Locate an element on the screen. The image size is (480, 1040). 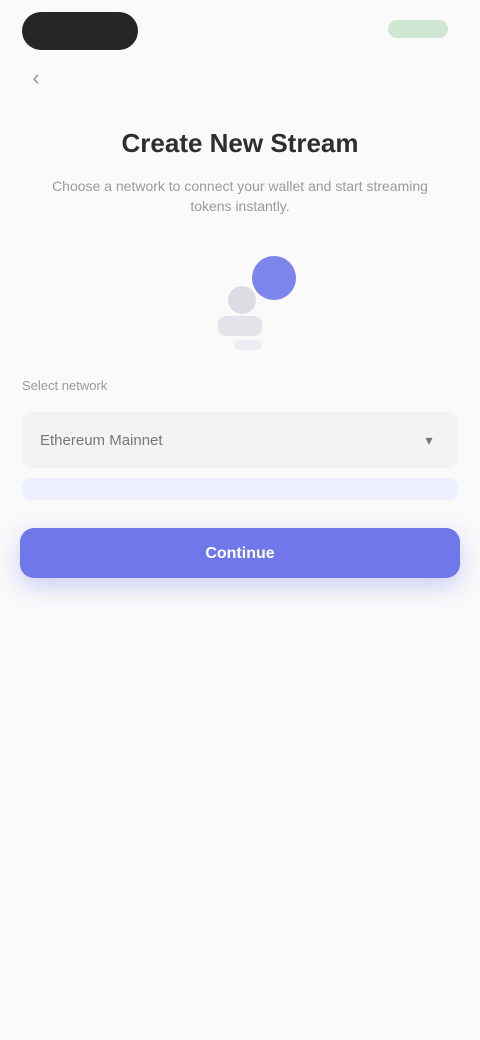
chevron-left-icon: ‹ is located at coordinates (36, 77).